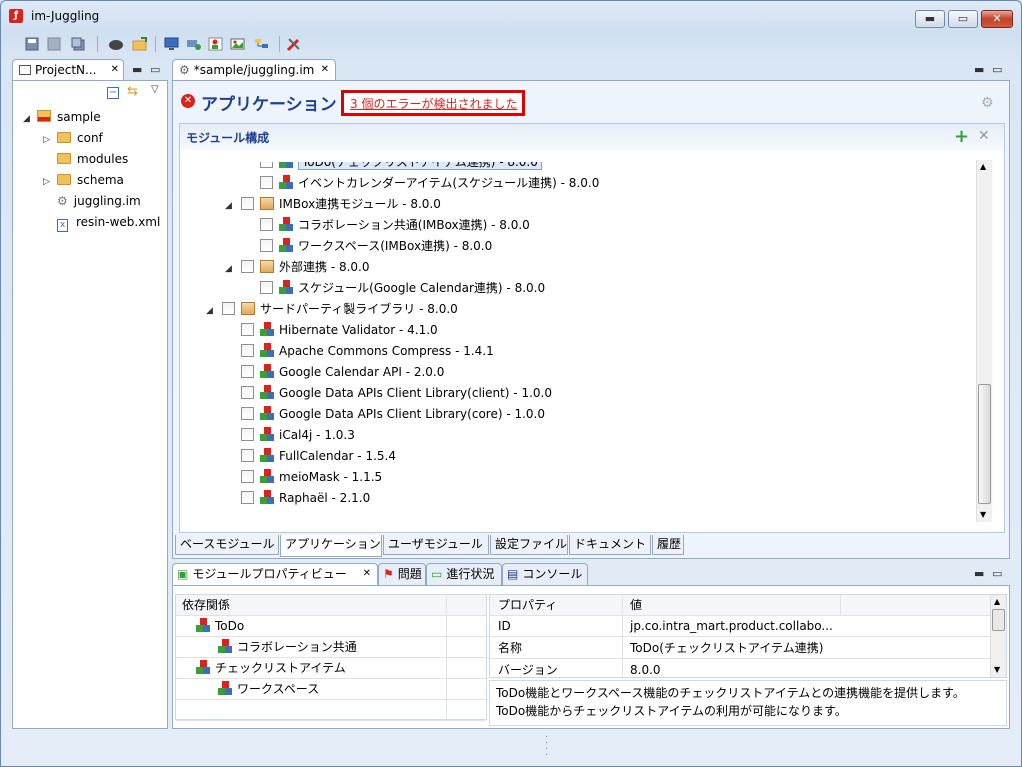 The height and width of the screenshot is (767, 1022). Describe the element at coordinates (998, 636) in the screenshot. I see `property-scrollbar: ▲ ▼` at that location.